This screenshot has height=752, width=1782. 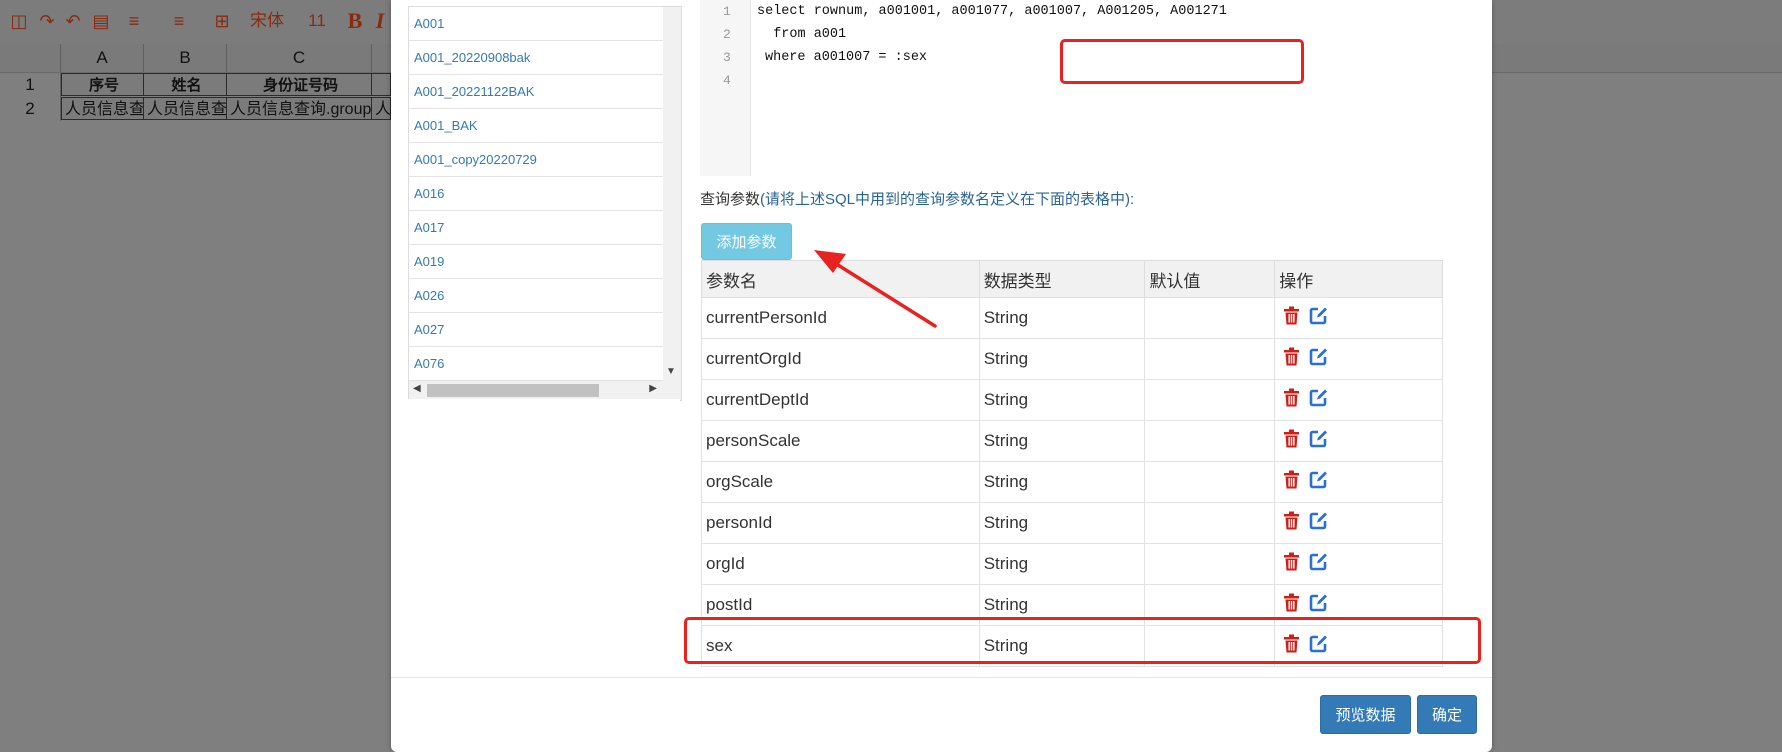 What do you see at coordinates (830, 261) in the screenshot?
I see `annotation-arrow-head` at bounding box center [830, 261].